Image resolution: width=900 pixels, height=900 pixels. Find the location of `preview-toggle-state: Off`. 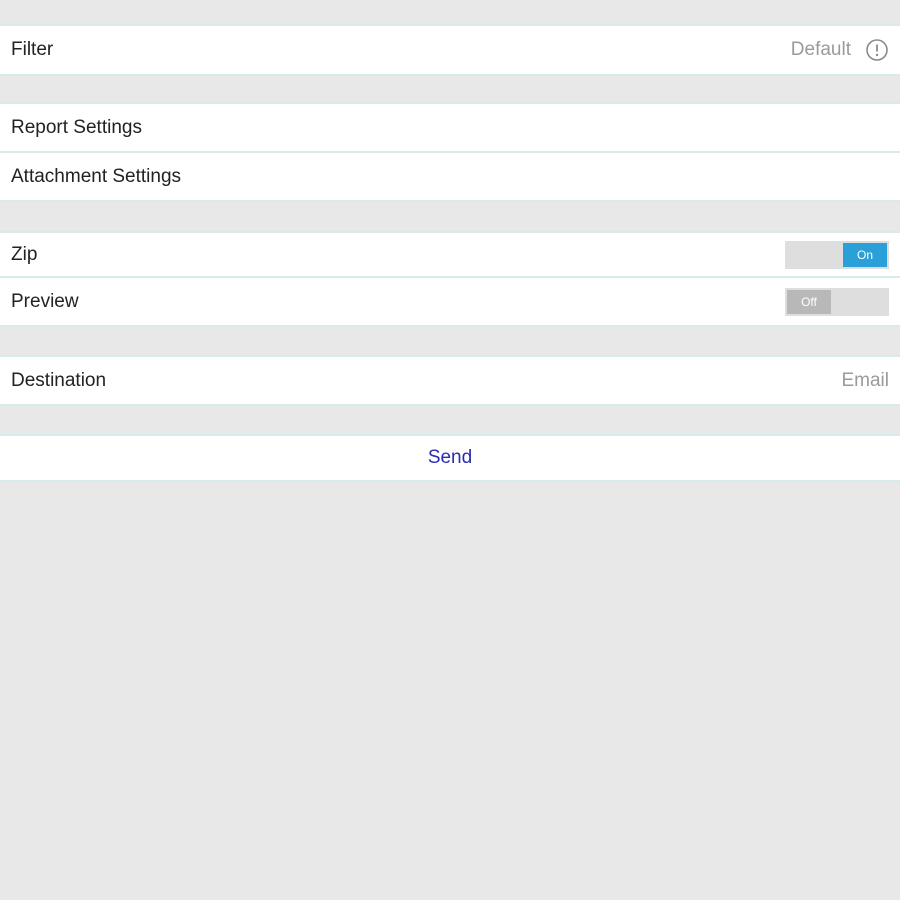

preview-toggle-state: Off is located at coordinates (809, 301).